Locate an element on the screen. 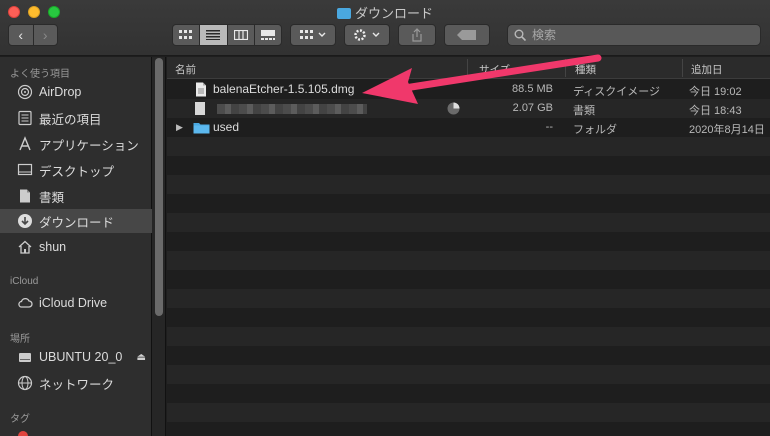 The width and height of the screenshot is (770, 436). back-button: ‹ is located at coordinates (21, 35).